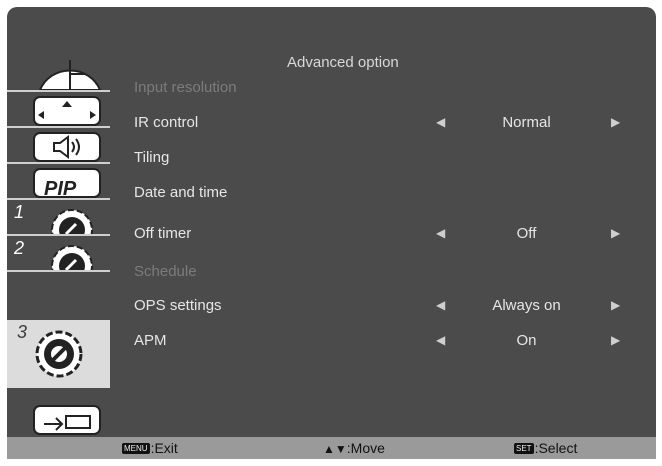 This screenshot has height=466, width=662. Describe the element at coordinates (394, 89) in the screenshot. I see `menu-item-input-resolution: Input resolution` at that location.